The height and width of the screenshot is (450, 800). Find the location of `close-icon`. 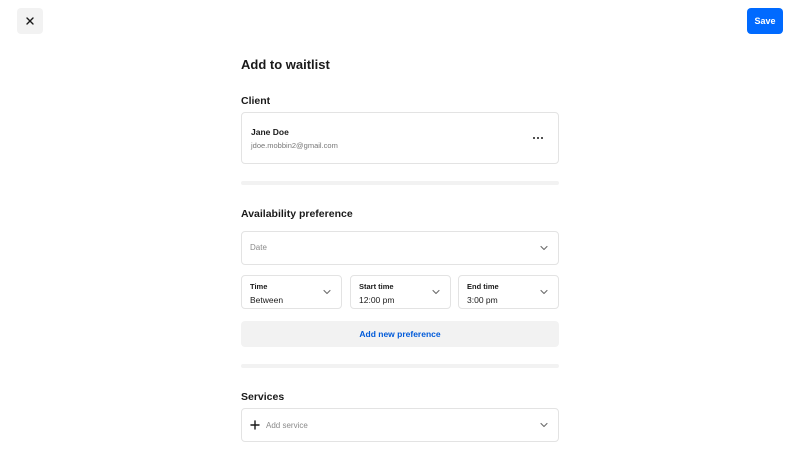

close-icon is located at coordinates (30, 21).